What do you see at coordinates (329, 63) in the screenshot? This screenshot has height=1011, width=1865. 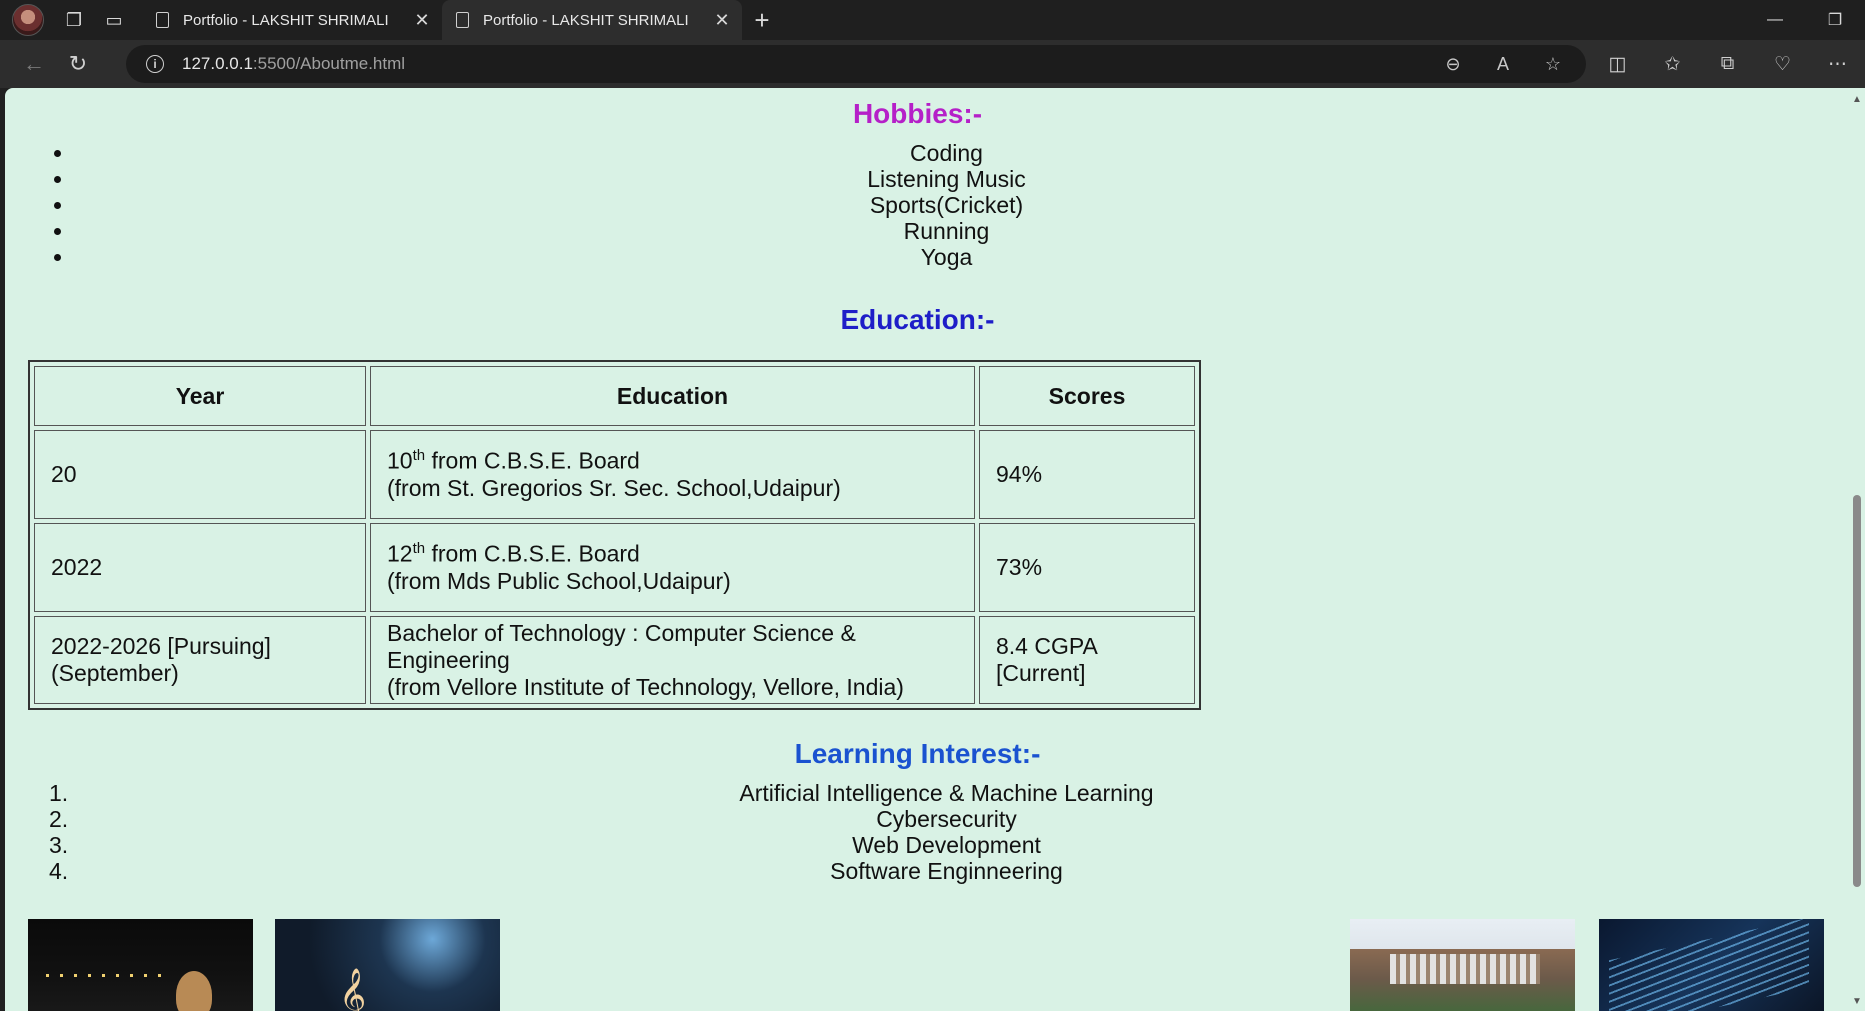 I see `url-path: :5500/Aboutme.html` at bounding box center [329, 63].